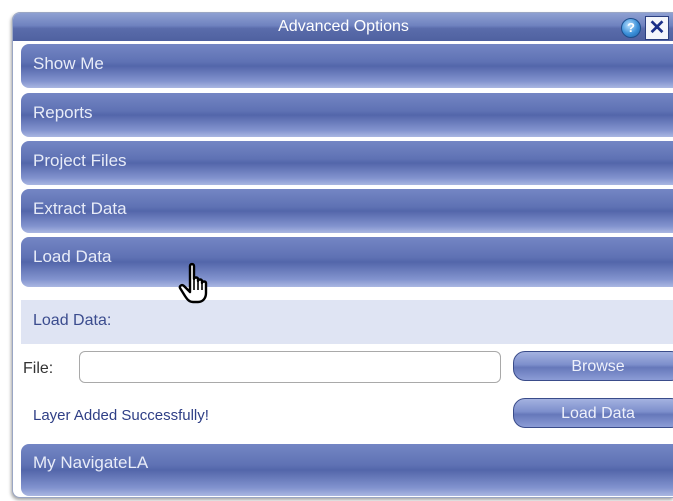  Describe the element at coordinates (72, 320) in the screenshot. I see `load-data-heading: Load Data:` at that location.